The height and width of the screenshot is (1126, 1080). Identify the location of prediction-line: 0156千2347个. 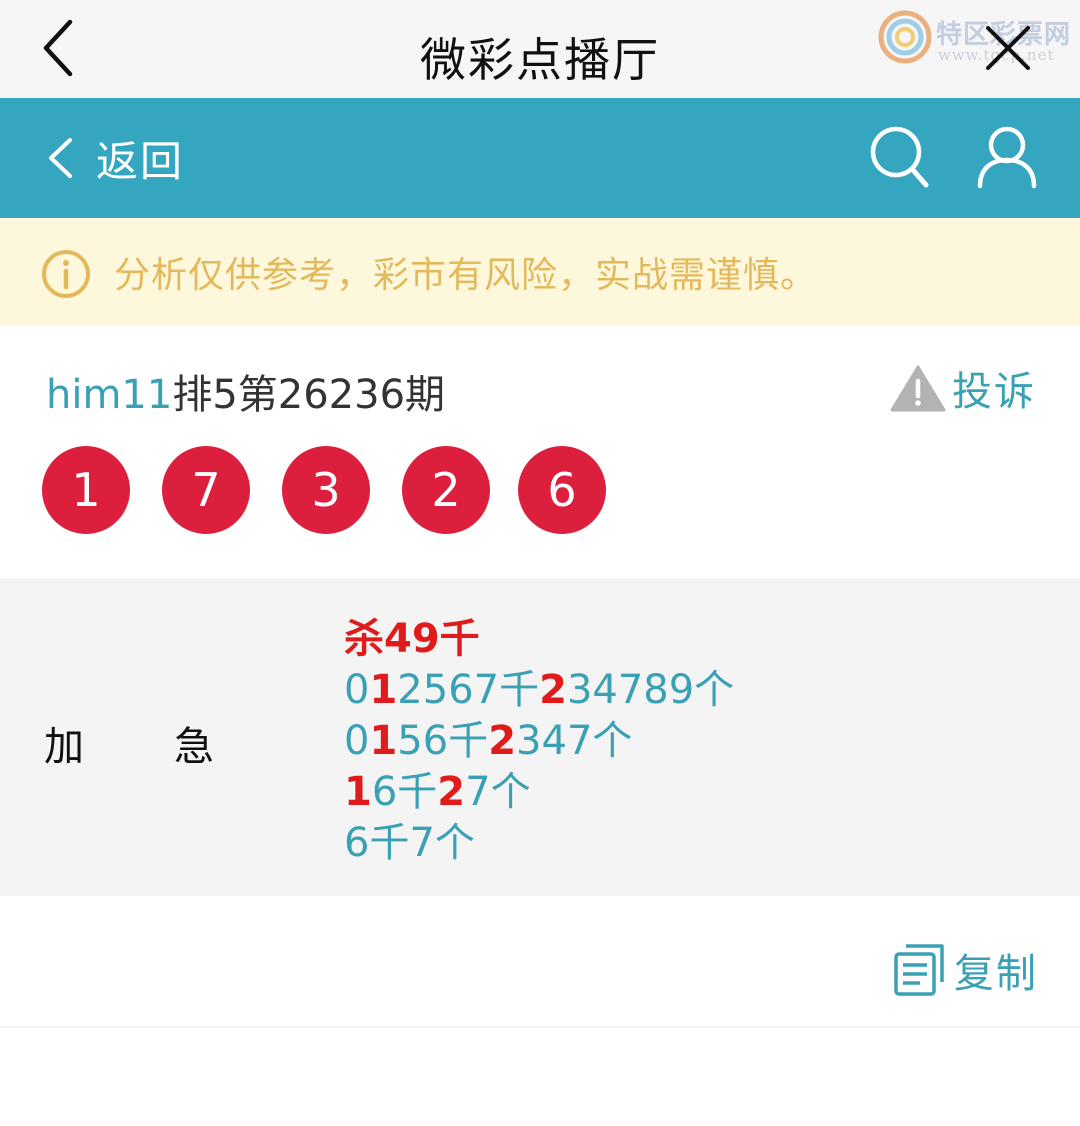
(539, 741).